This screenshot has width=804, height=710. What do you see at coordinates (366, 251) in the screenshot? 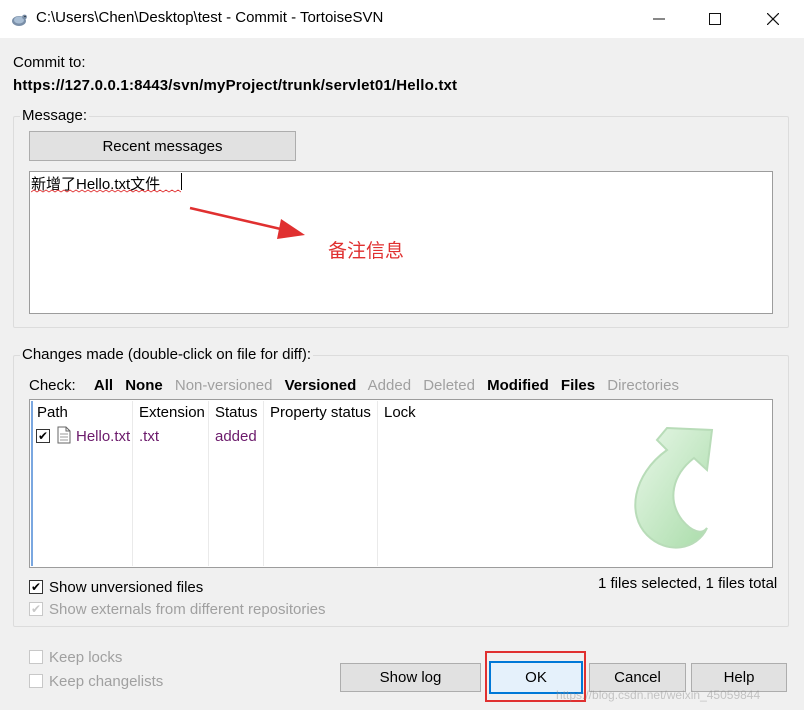
I see `annotation-text: 备注信息` at bounding box center [366, 251].